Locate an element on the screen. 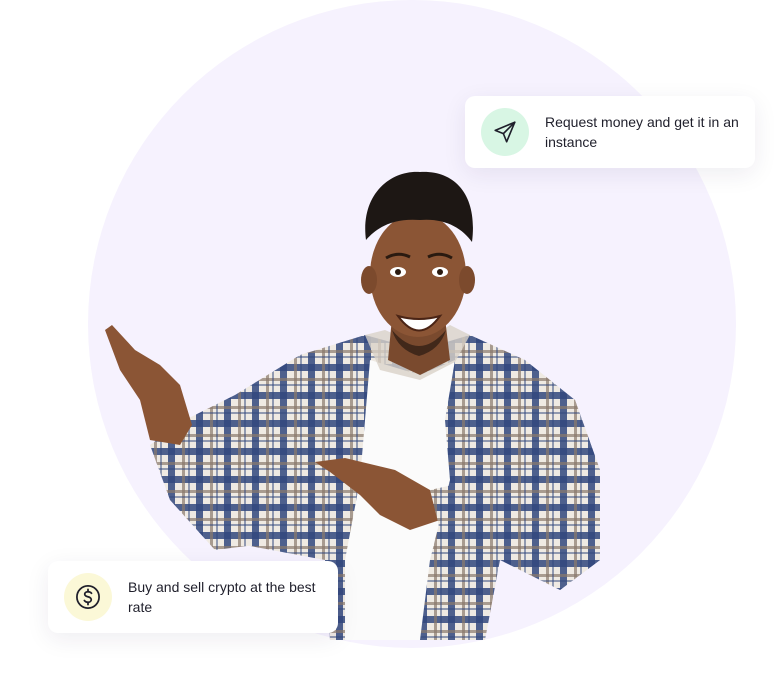 The image size is (780, 680). crypto-card: Buy and sell crypto at the best rate is located at coordinates (193, 597).